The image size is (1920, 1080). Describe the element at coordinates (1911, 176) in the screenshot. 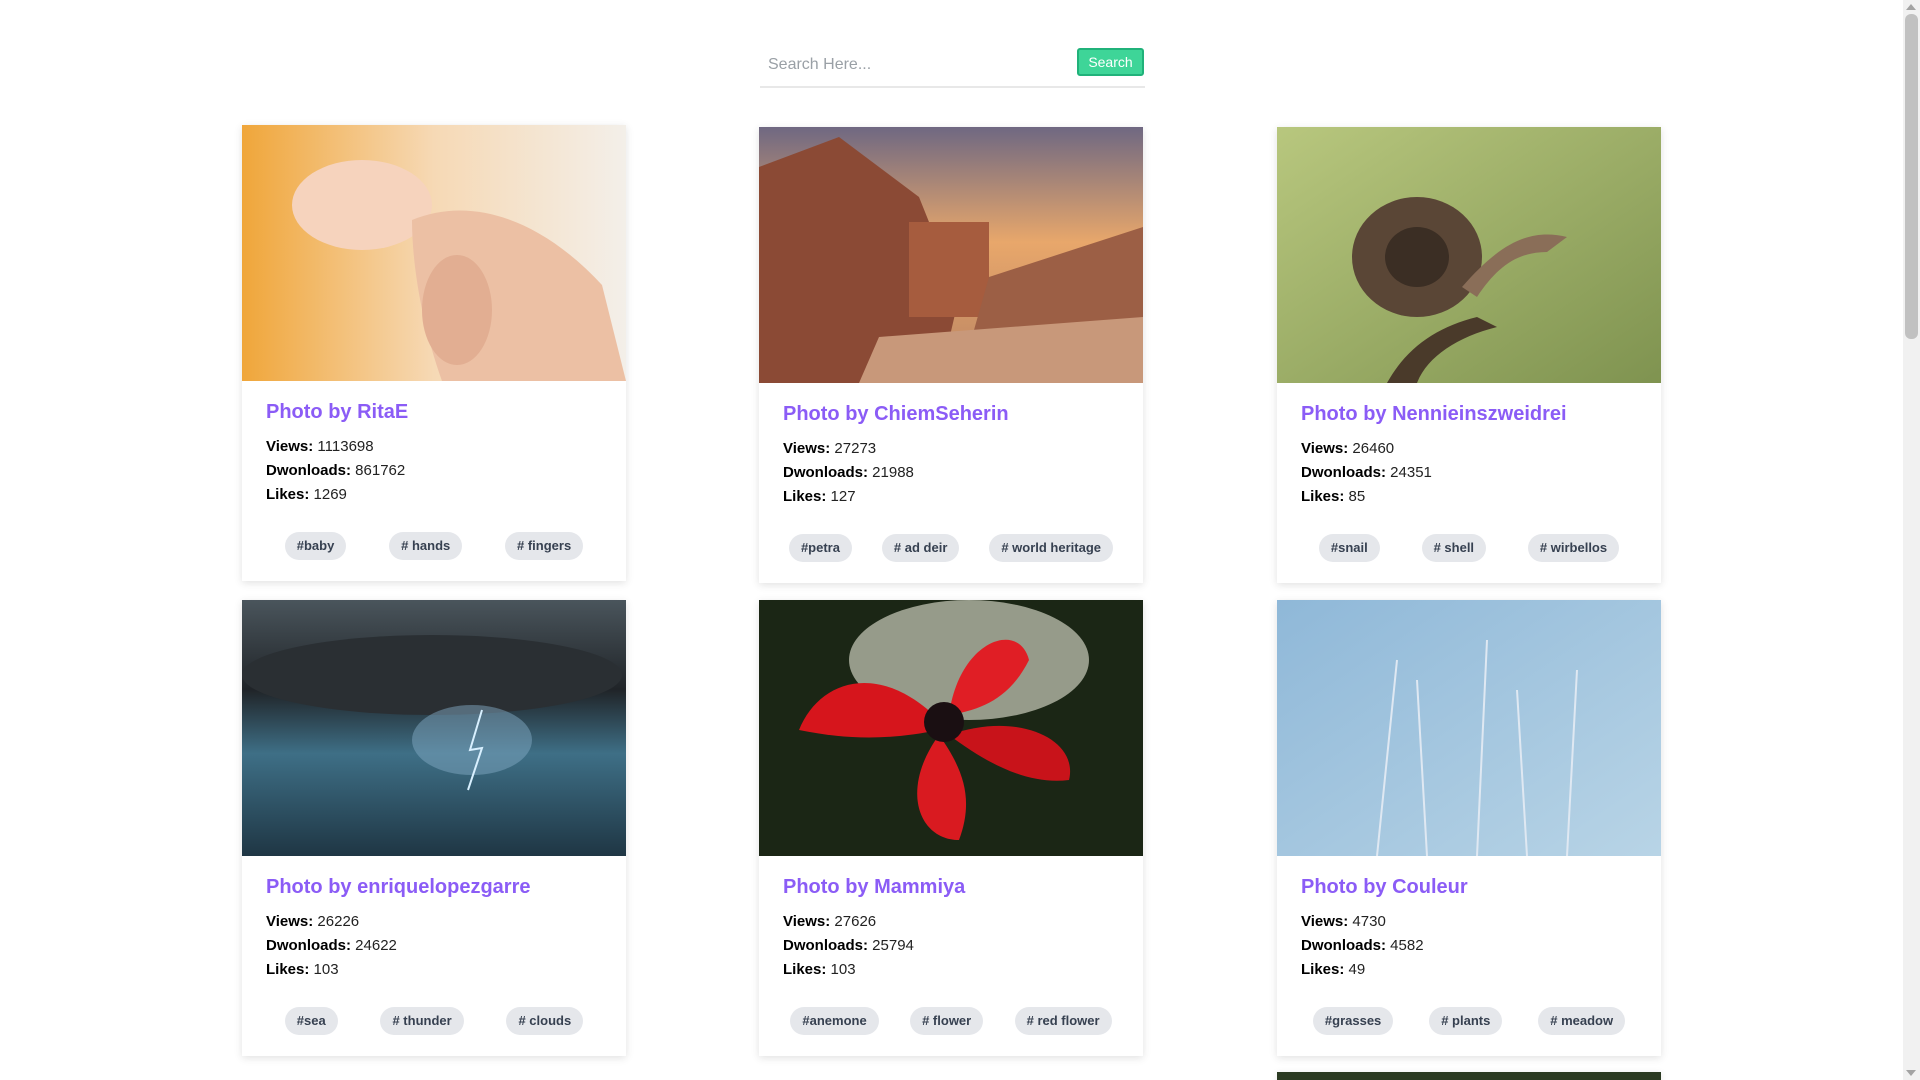

I see `scrollbar-thumb` at that location.